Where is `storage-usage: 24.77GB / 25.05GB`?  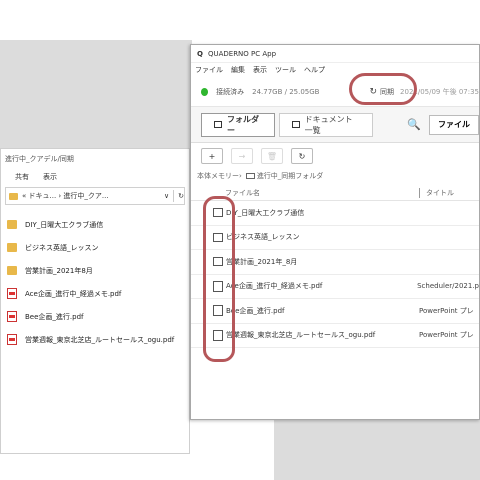 storage-usage: 24.77GB / 25.05GB is located at coordinates (286, 91).